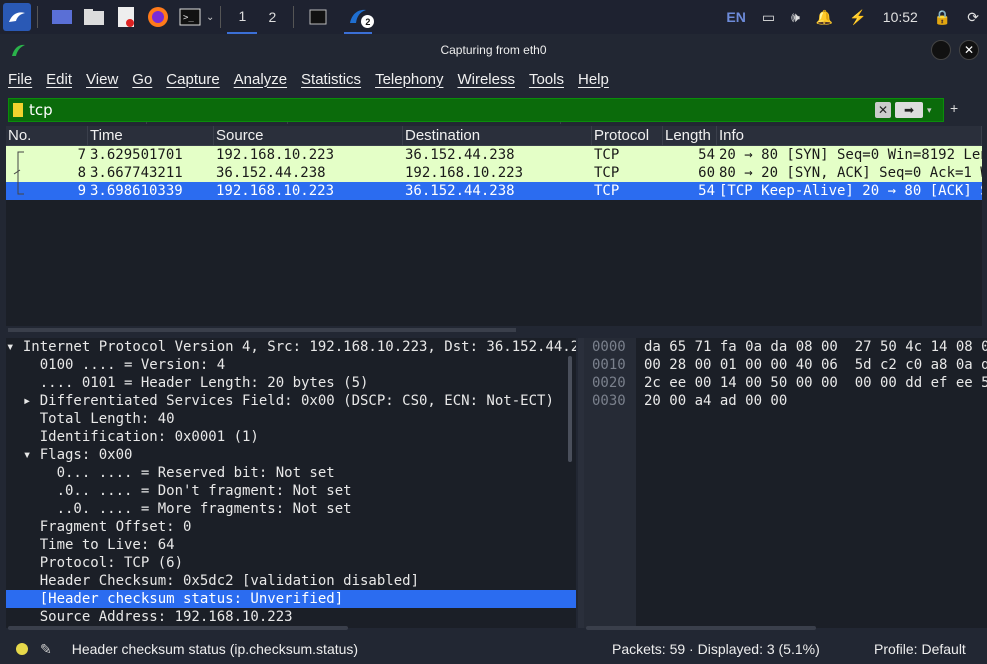 Image resolution: width=987 pixels, height=664 pixels. Describe the element at coordinates (291, 473) in the screenshot. I see `detail-row: 0... .... = Reserved bit: Not set` at that location.